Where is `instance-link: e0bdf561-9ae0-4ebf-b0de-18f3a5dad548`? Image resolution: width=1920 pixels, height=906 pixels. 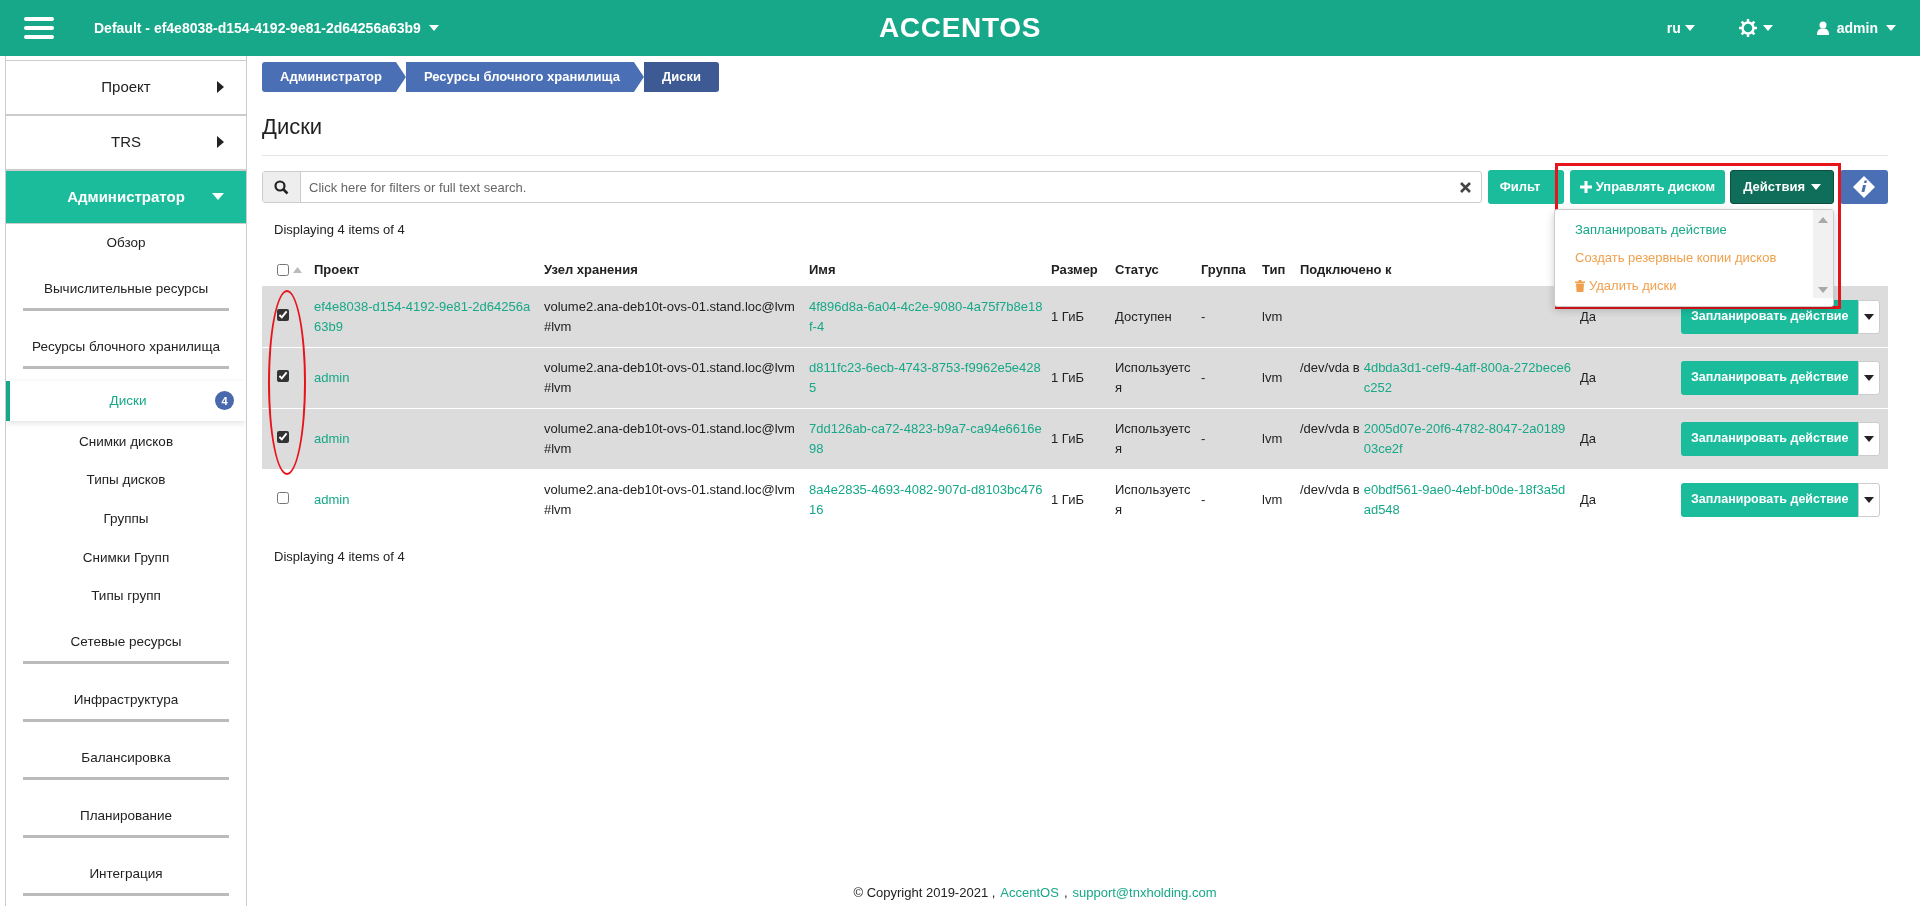 instance-link: e0bdf561-9ae0-4ebf-b0de-18f3a5dad548 is located at coordinates (1467, 499).